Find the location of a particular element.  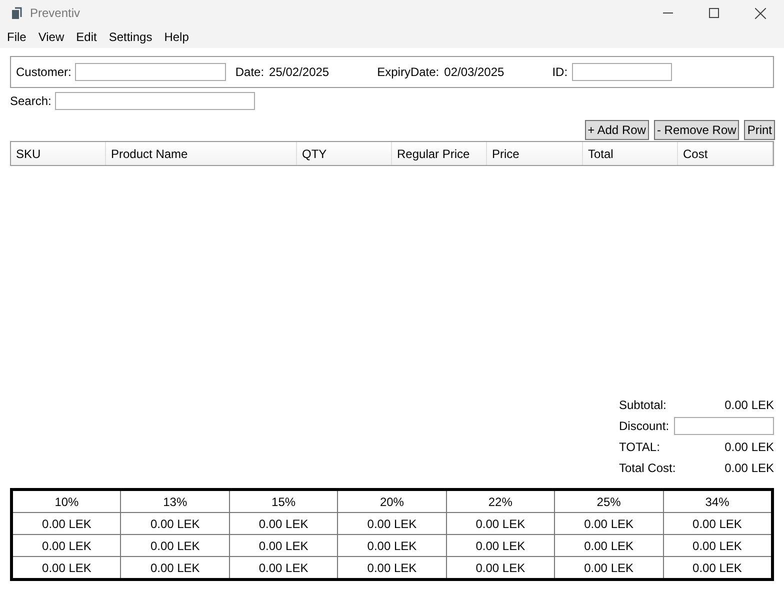

summary-label: Total Cost: is located at coordinates (647, 468).